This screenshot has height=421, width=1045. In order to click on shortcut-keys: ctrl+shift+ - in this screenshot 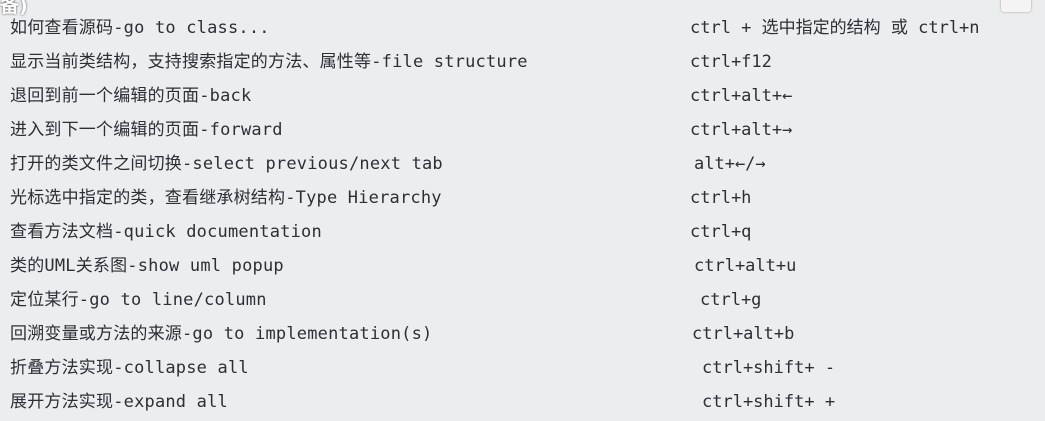, I will do `click(769, 368)`.